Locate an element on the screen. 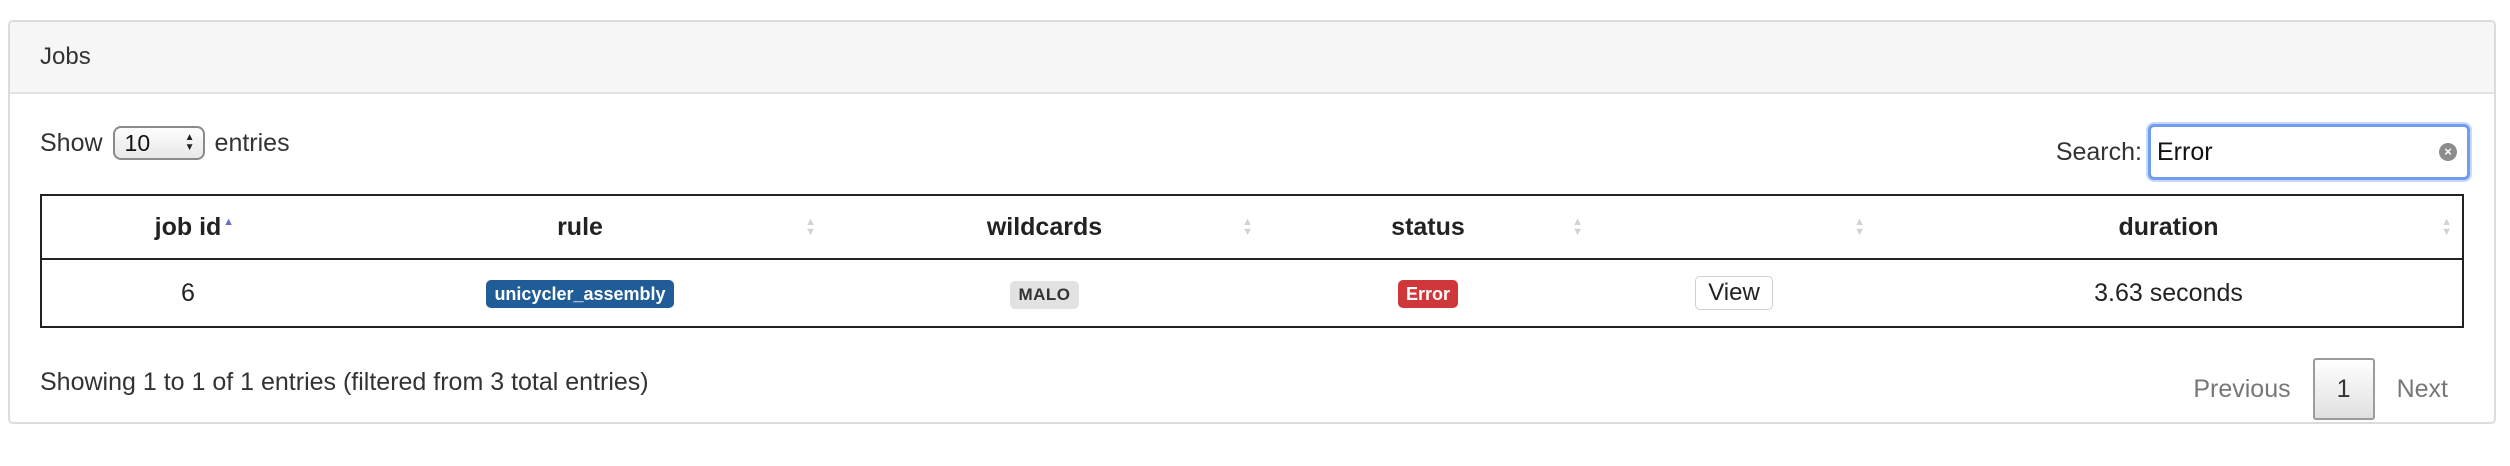 This screenshot has height=466, width=2510. next-page-button: Next is located at coordinates (2422, 389).